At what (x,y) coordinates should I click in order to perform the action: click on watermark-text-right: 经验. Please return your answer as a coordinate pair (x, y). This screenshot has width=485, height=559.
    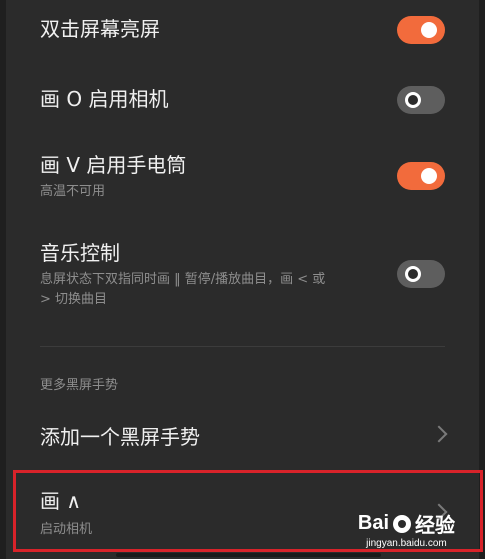
    Looking at the image, I should click on (435, 526).